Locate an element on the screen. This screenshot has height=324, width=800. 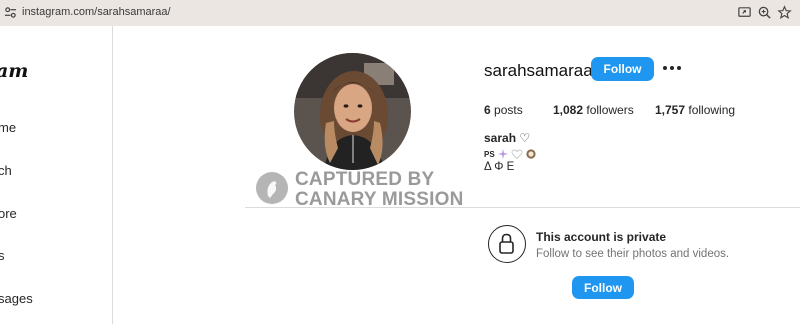
sidebar-item-messages: sages is located at coordinates (16, 298).